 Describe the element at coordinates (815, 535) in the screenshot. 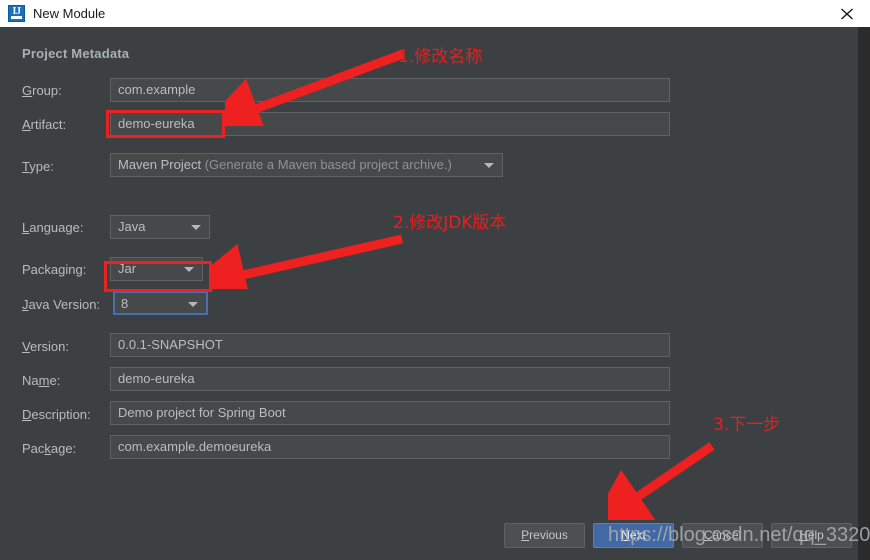

I see `help-button-label: elp` at that location.